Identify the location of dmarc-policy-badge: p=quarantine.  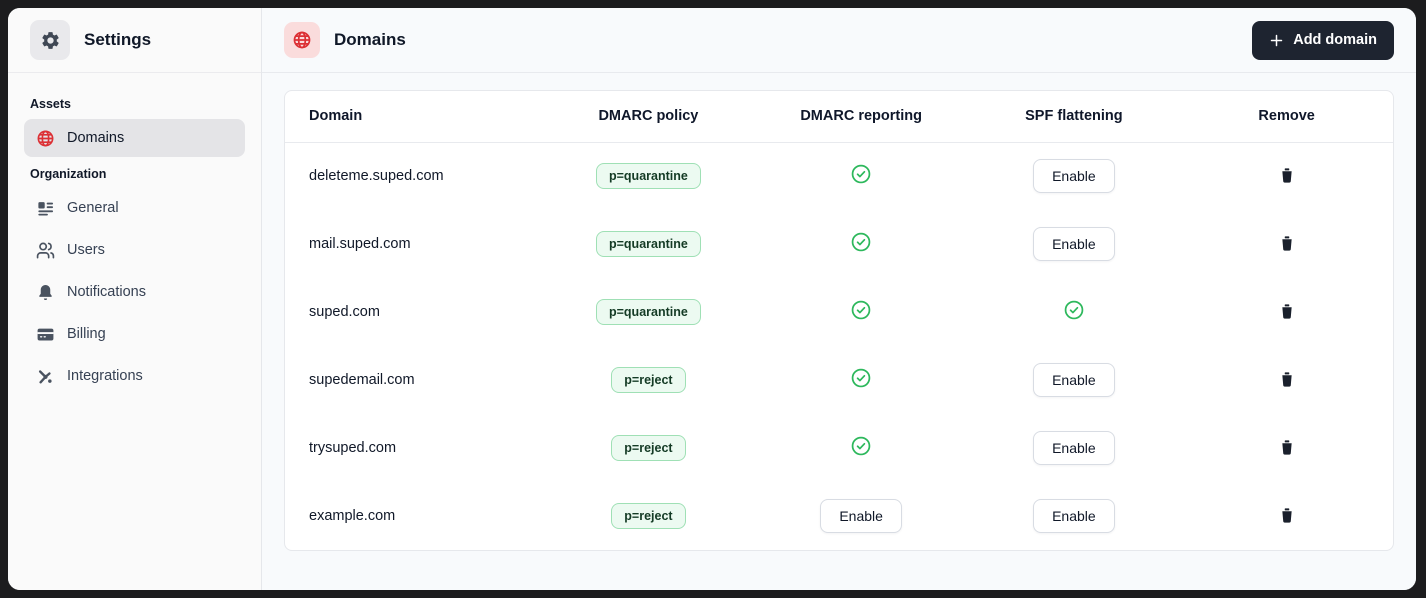
(648, 312).